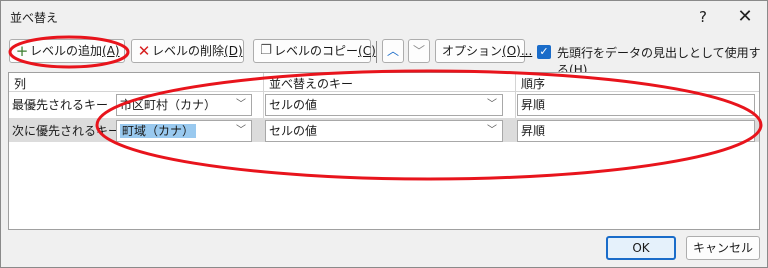  Describe the element at coordinates (636, 131) in the screenshot. I see `row2-order-field: 昇順` at that location.